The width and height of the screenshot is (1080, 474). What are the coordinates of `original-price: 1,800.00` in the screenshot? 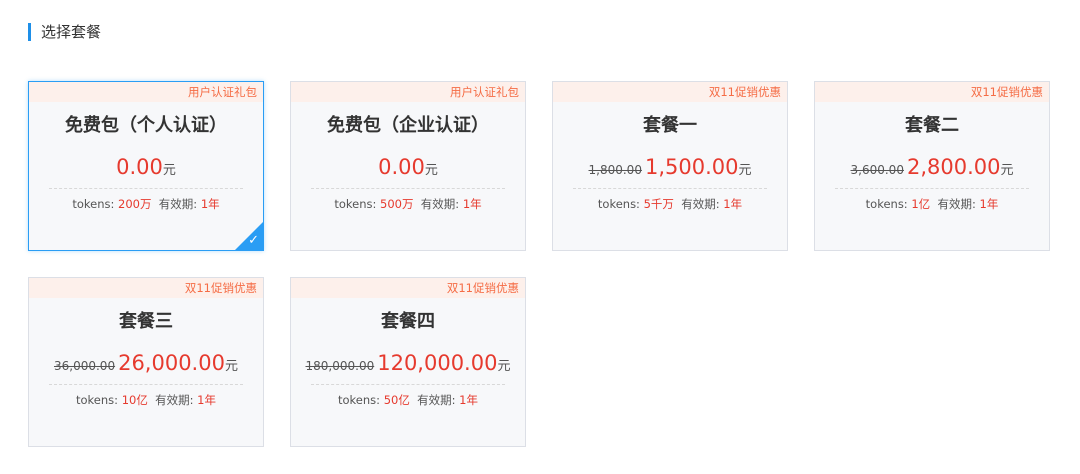 It's located at (615, 170).